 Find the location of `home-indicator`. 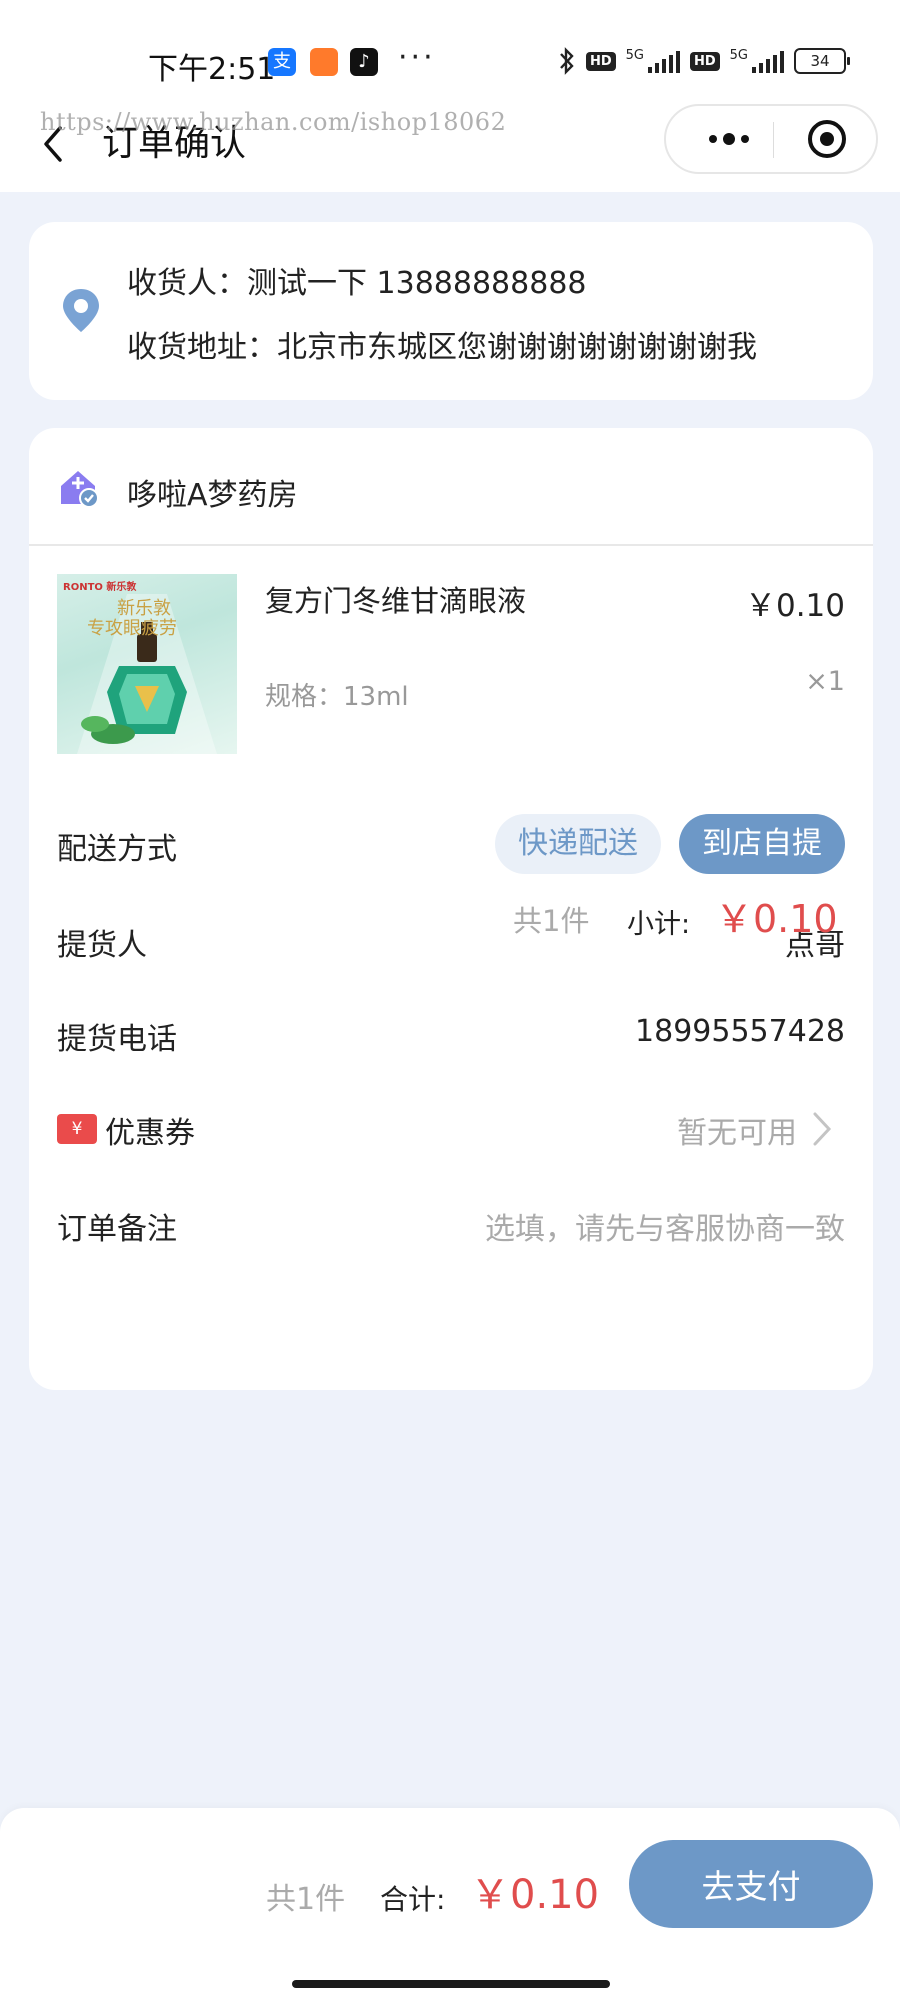

home-indicator is located at coordinates (451, 1984).